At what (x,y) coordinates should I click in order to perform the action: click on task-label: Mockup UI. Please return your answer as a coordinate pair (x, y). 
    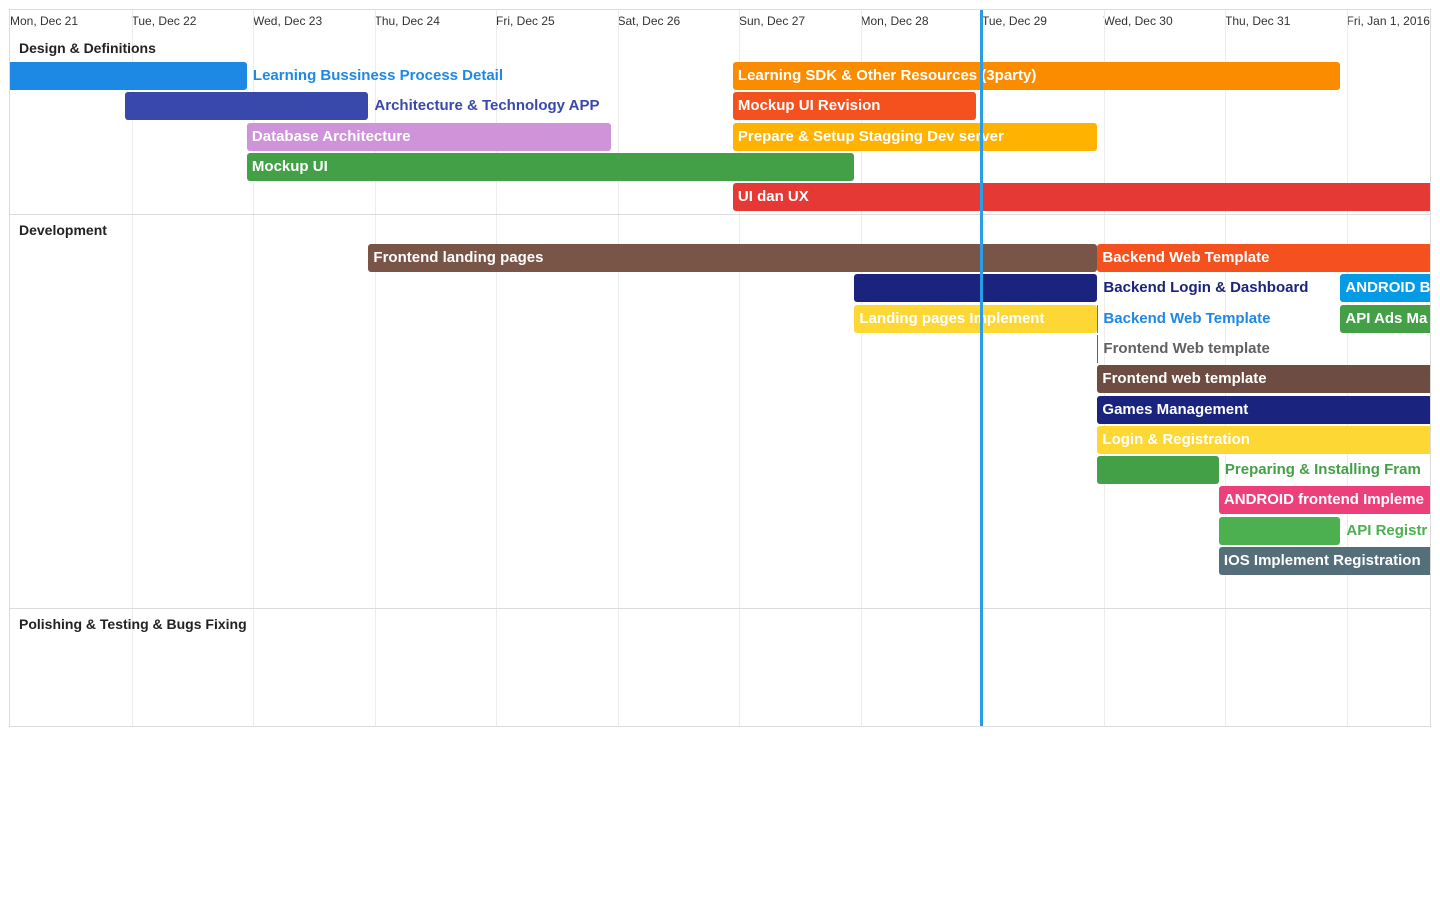
    Looking at the image, I should click on (289, 166).